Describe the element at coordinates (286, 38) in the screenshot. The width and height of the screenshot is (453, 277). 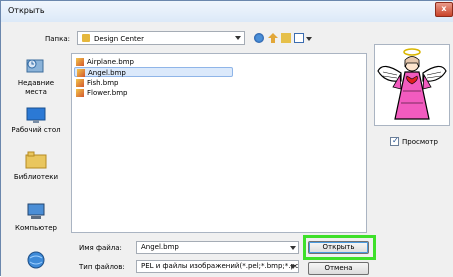
I see `new-folder-icon` at that location.